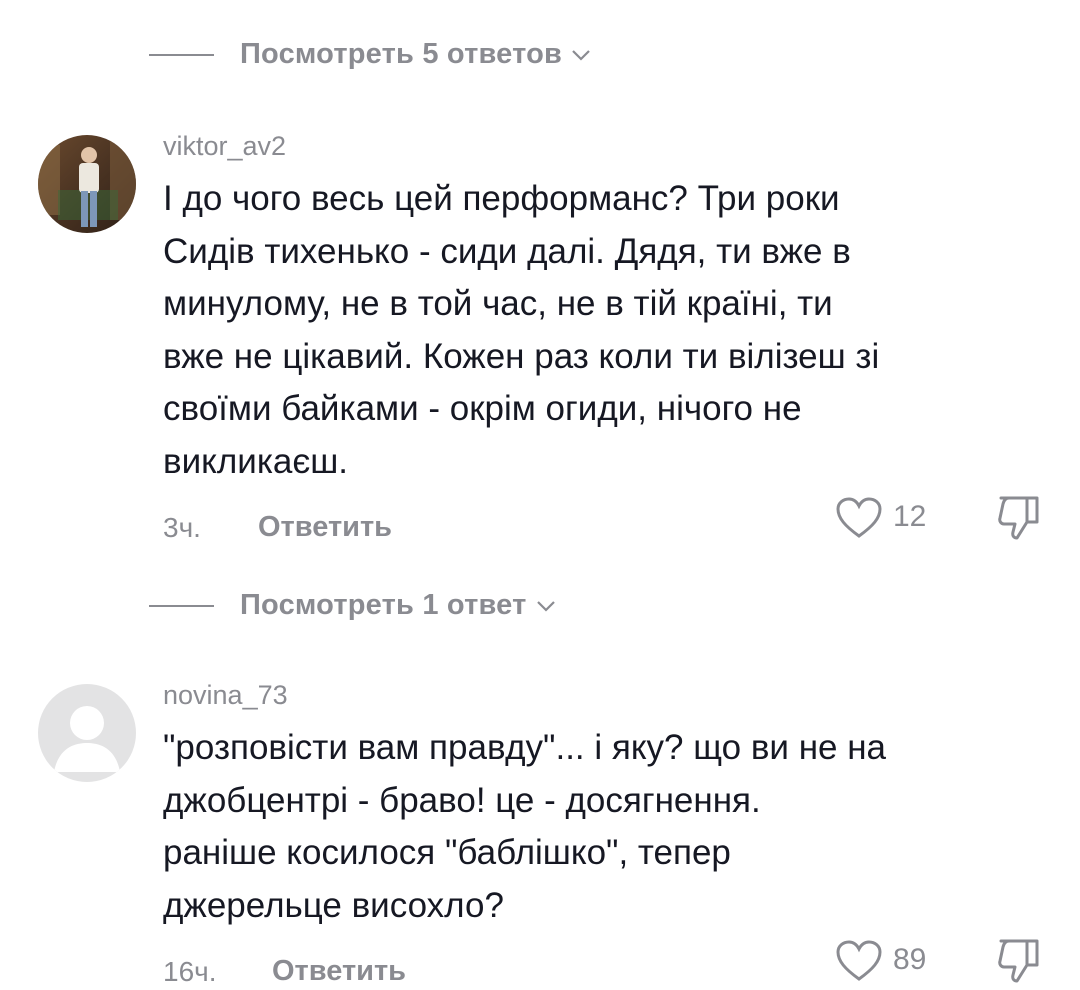  What do you see at coordinates (383, 605) in the screenshot?
I see `view-replies-label: Посмотреть 1 ответ` at bounding box center [383, 605].